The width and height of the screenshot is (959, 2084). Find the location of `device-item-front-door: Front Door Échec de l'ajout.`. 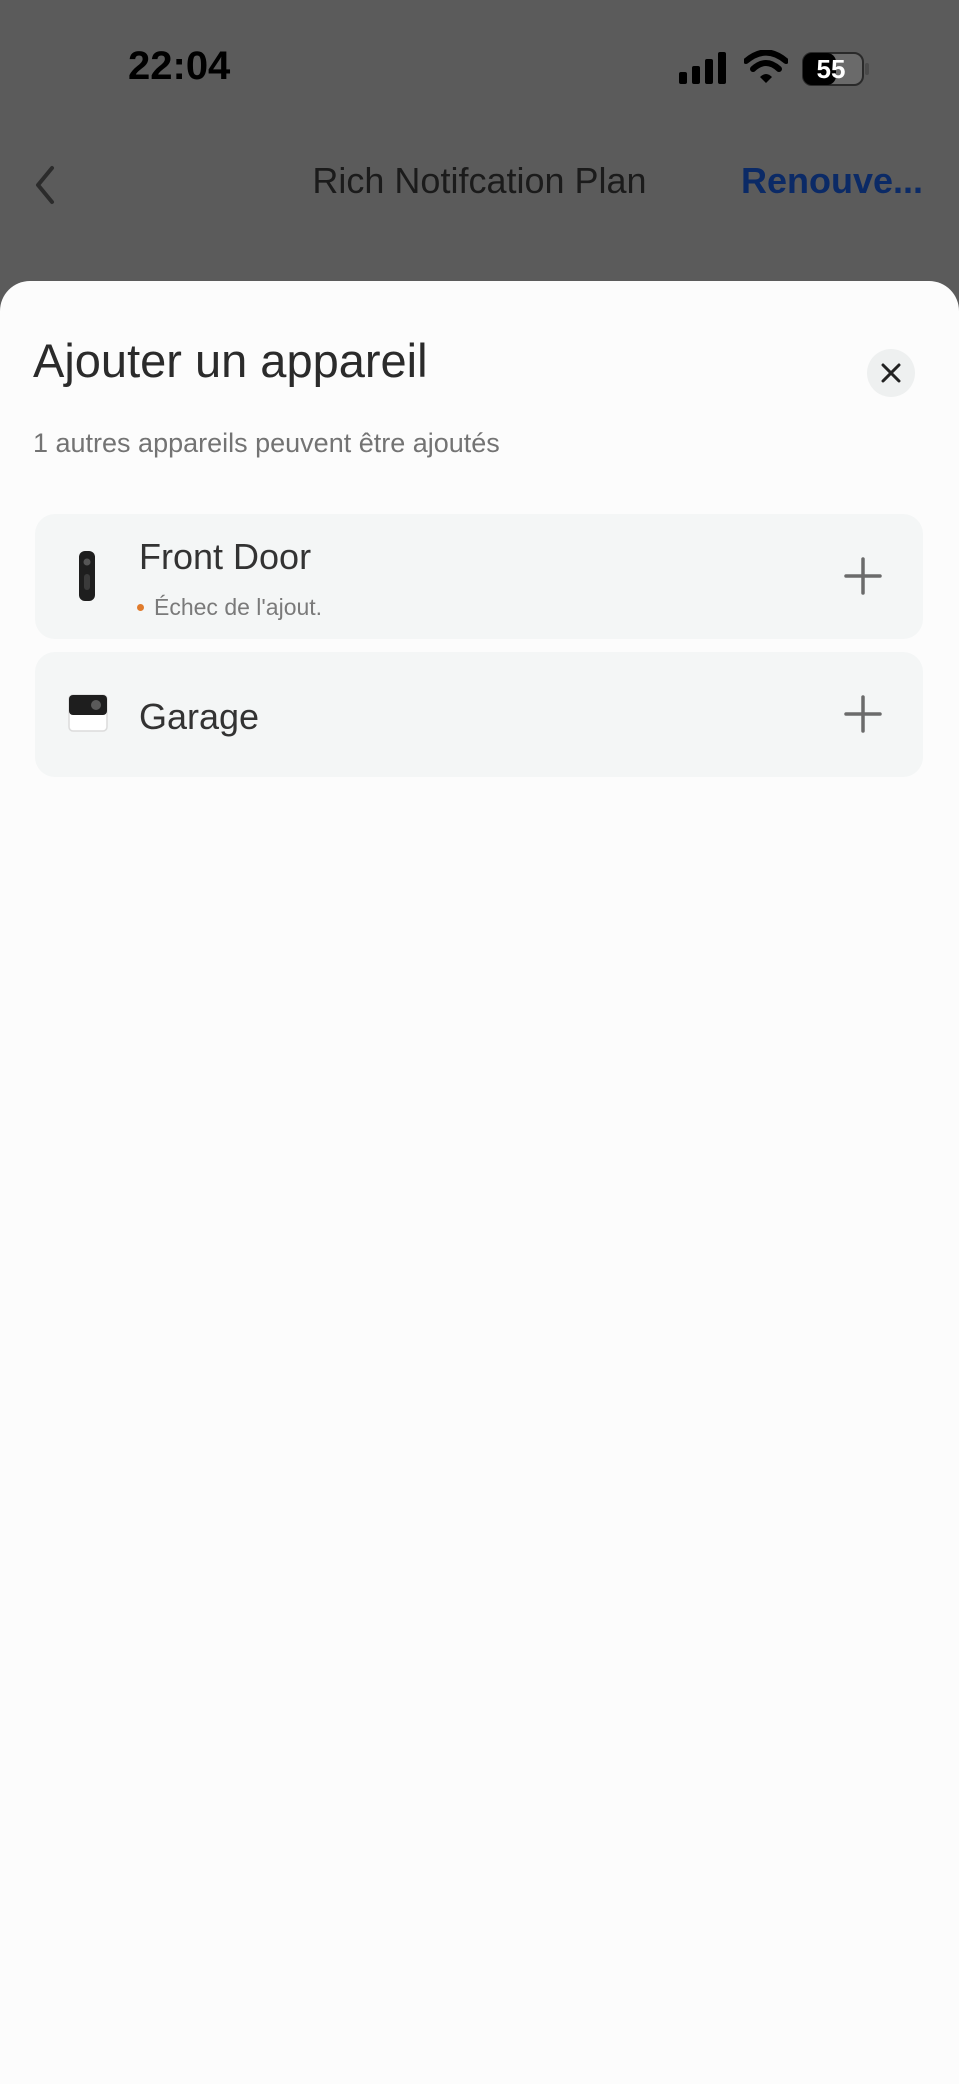

device-item-front-door: Front Door Échec de l'ajout. is located at coordinates (479, 576).